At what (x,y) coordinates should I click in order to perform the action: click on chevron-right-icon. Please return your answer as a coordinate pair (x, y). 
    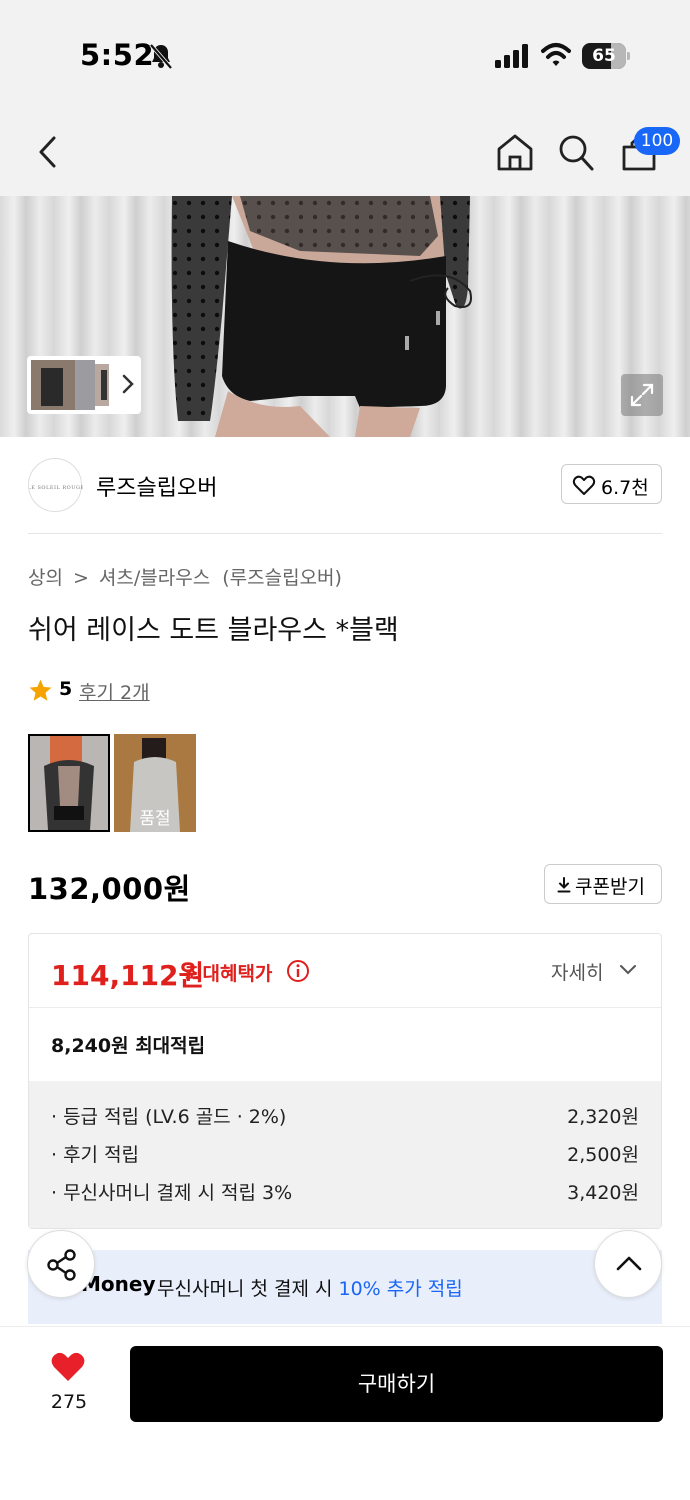
    Looking at the image, I should click on (128, 384).